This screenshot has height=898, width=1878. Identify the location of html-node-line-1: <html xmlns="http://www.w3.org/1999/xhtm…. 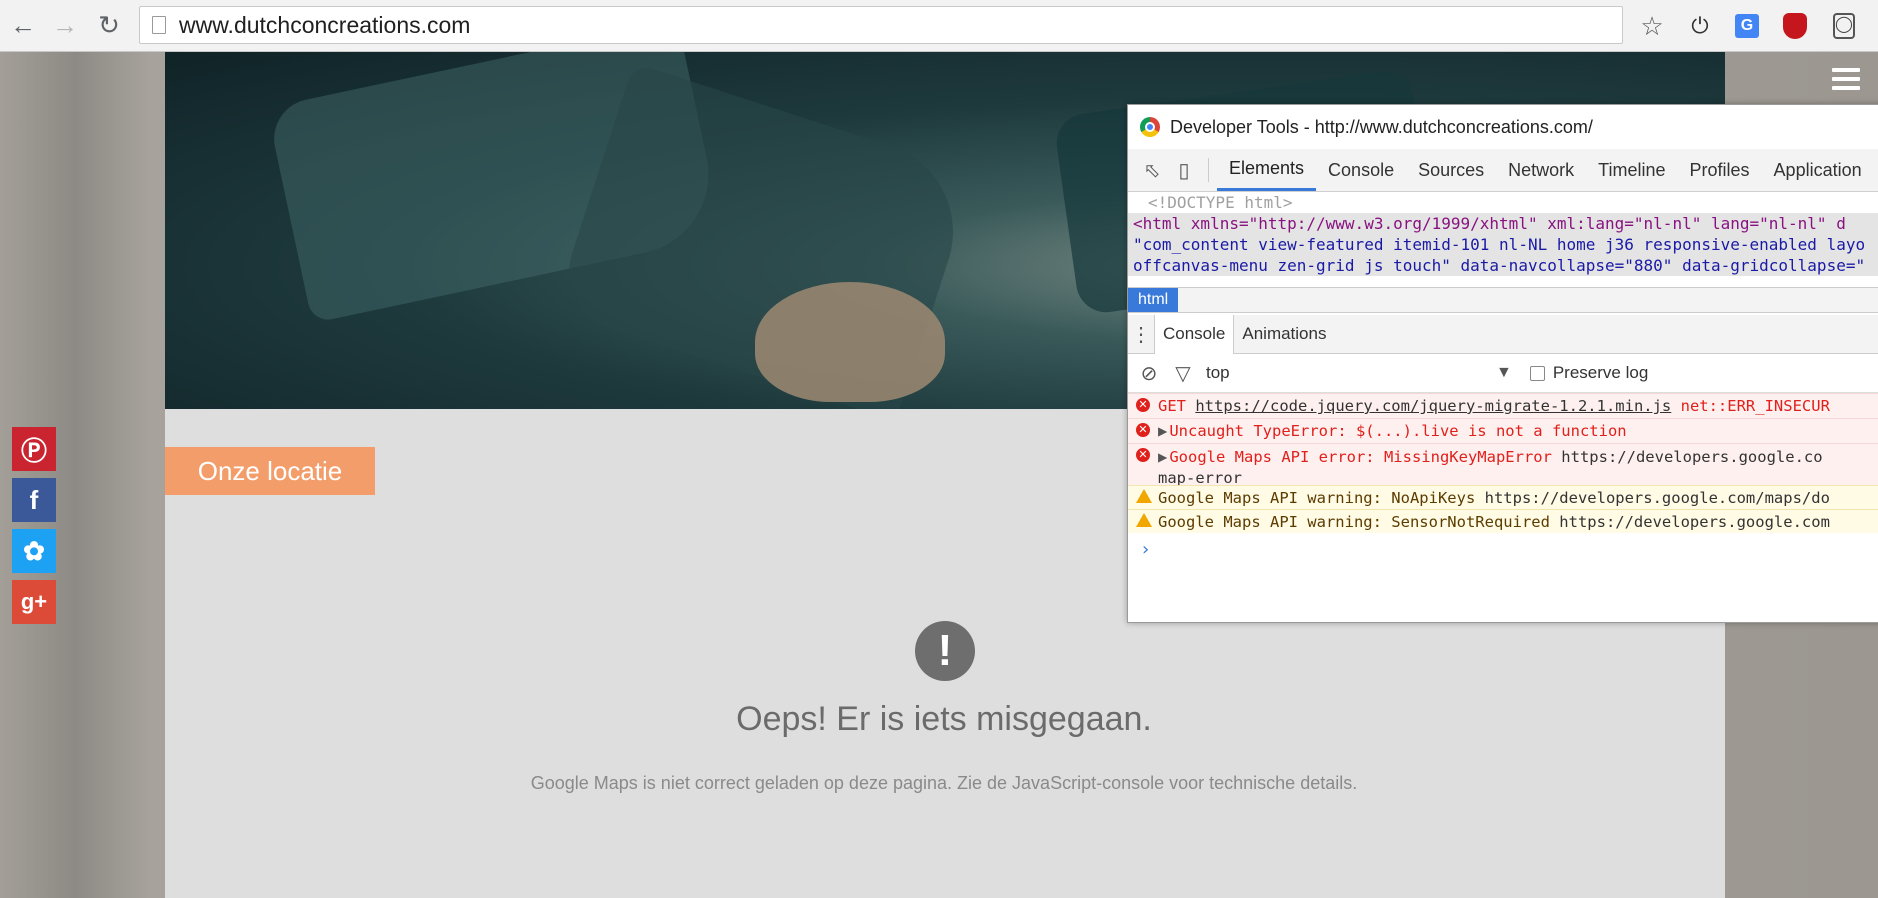
(1503, 223).